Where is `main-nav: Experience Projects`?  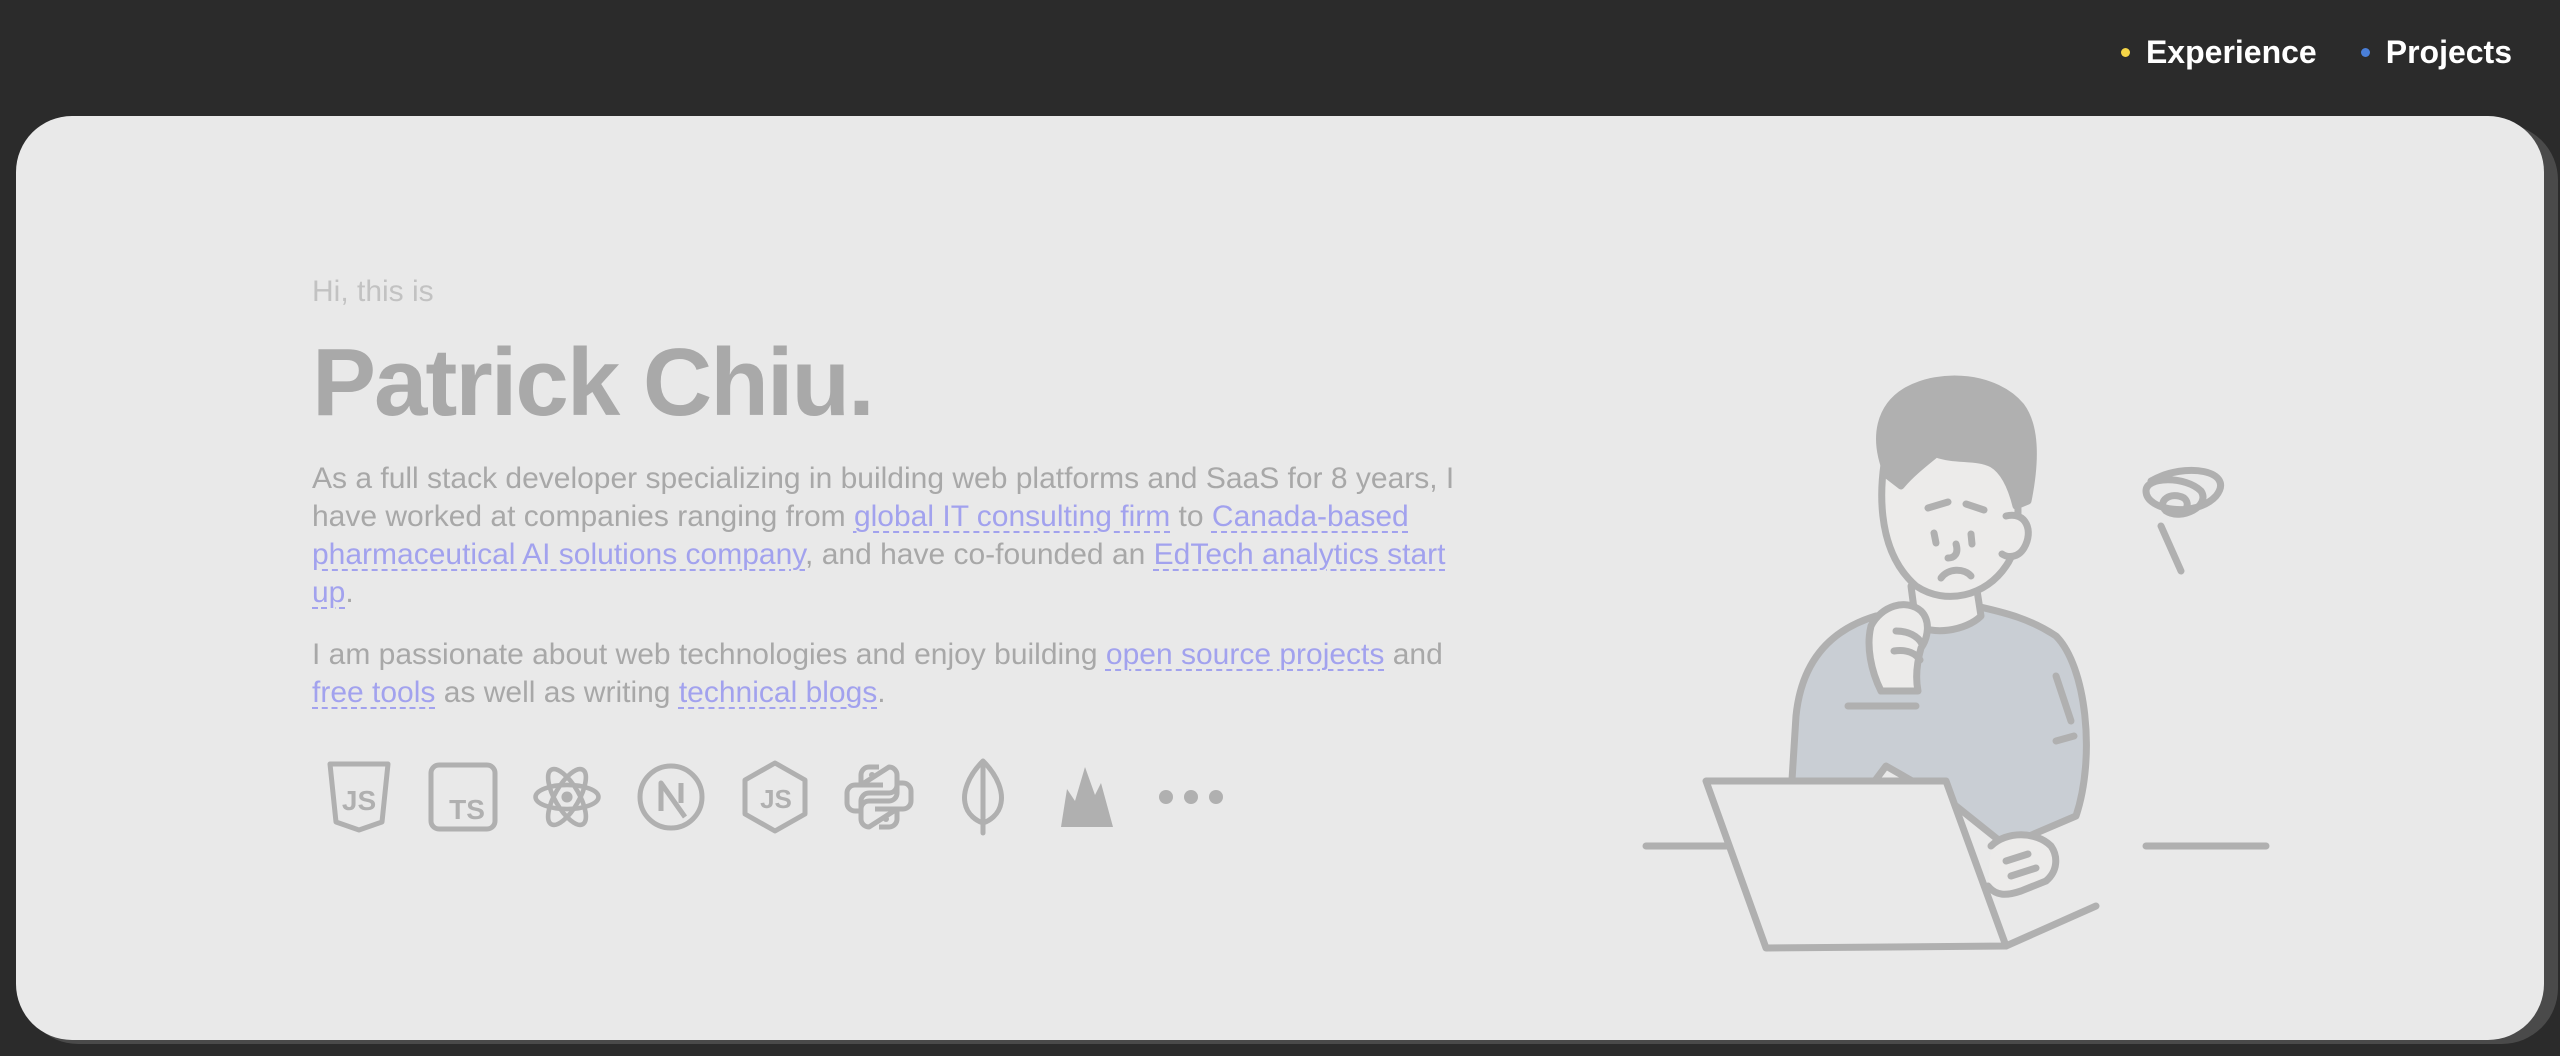 main-nav: Experience Projects is located at coordinates (2316, 52).